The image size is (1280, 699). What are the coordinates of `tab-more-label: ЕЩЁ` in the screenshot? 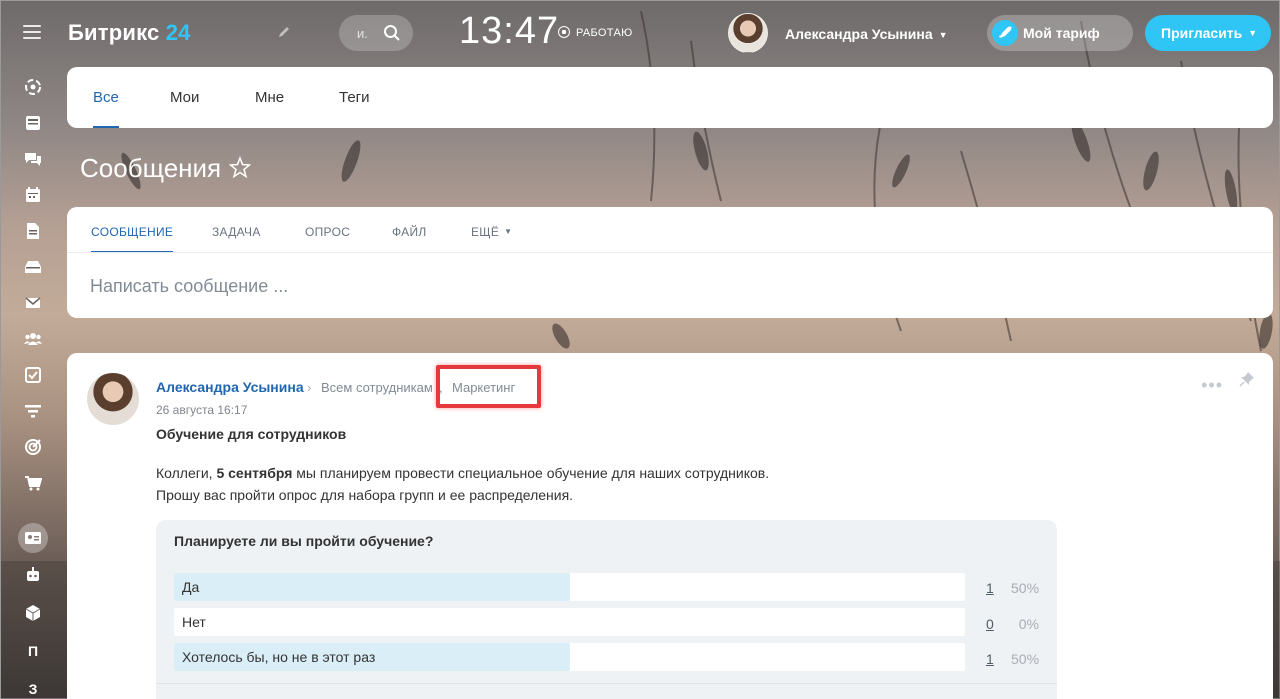 It's located at (485, 232).